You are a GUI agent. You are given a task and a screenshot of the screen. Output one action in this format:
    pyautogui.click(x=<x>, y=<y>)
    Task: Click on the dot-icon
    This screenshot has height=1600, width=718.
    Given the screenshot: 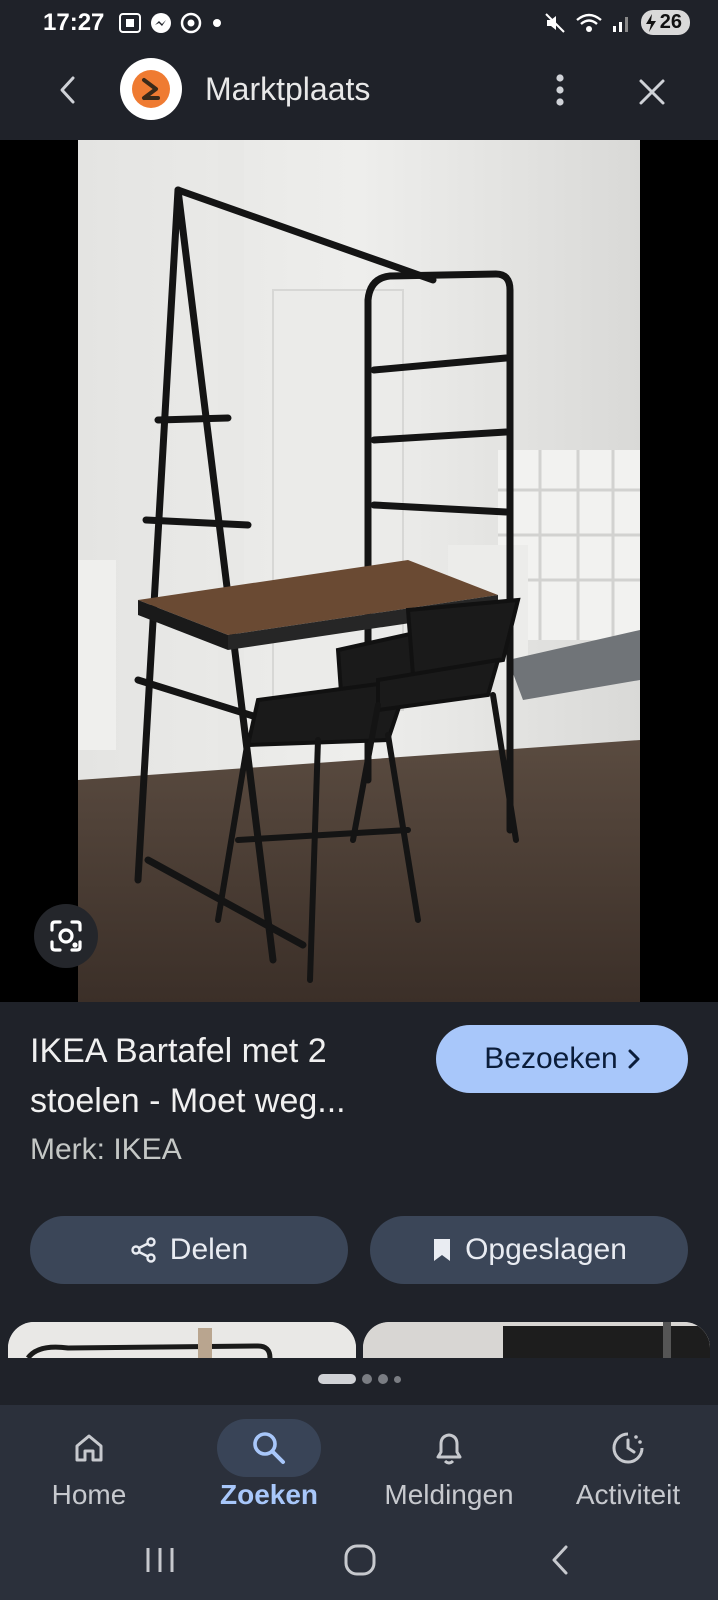 What is the action you would take?
    pyautogui.click(x=217, y=23)
    